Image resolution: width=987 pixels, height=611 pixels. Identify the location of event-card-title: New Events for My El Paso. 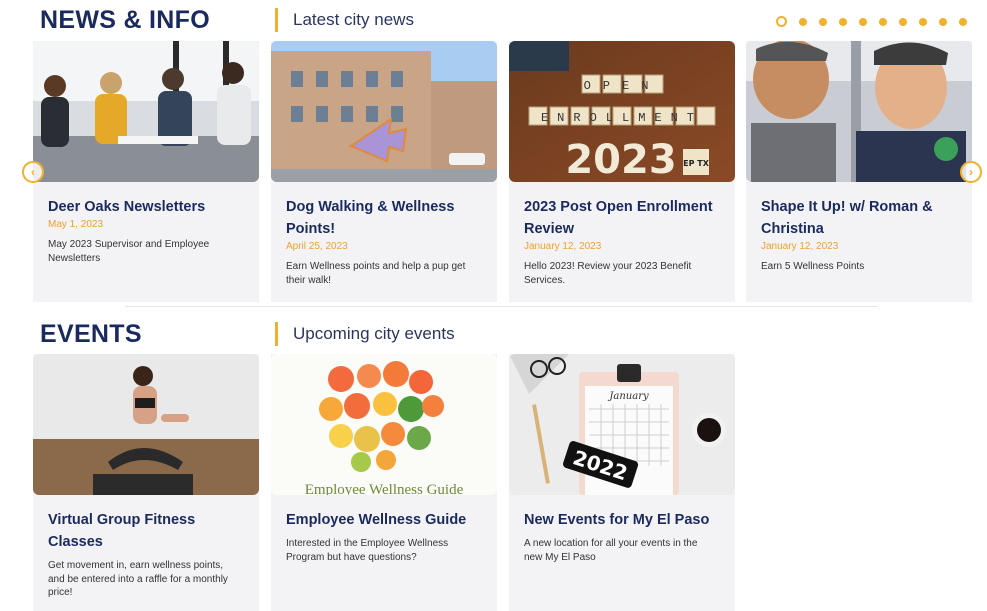
(622, 520).